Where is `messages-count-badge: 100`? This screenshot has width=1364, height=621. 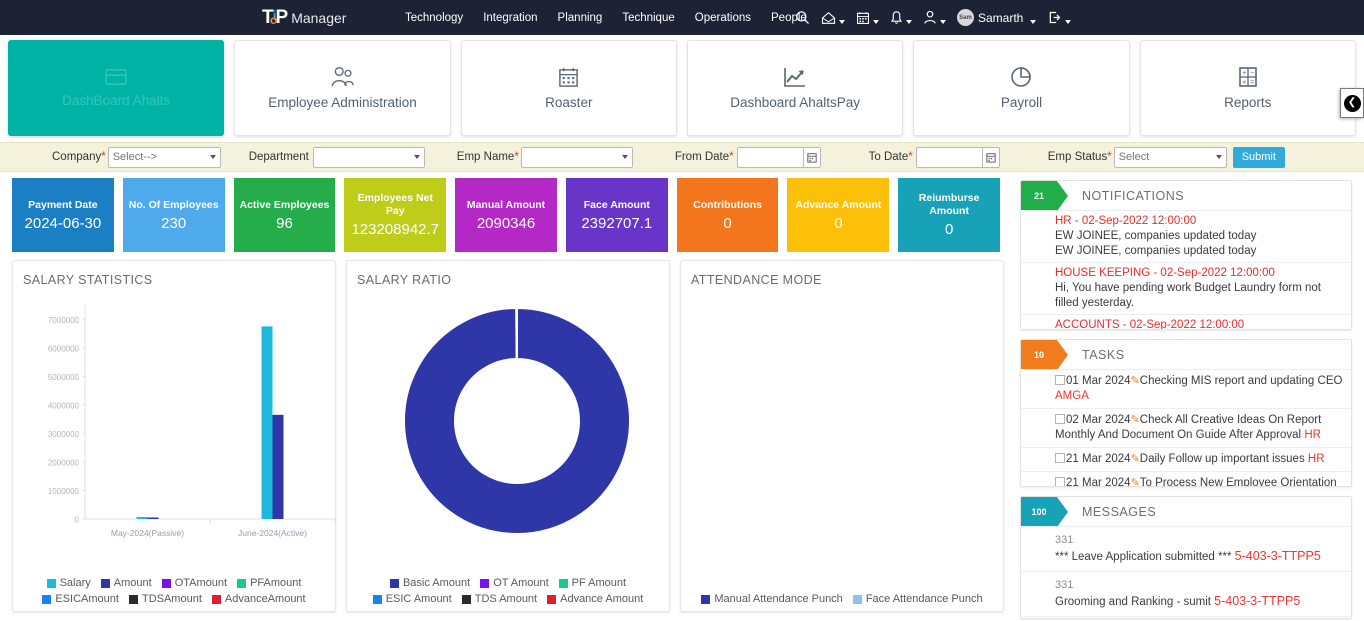
messages-count-badge: 100 is located at coordinates (1044, 512).